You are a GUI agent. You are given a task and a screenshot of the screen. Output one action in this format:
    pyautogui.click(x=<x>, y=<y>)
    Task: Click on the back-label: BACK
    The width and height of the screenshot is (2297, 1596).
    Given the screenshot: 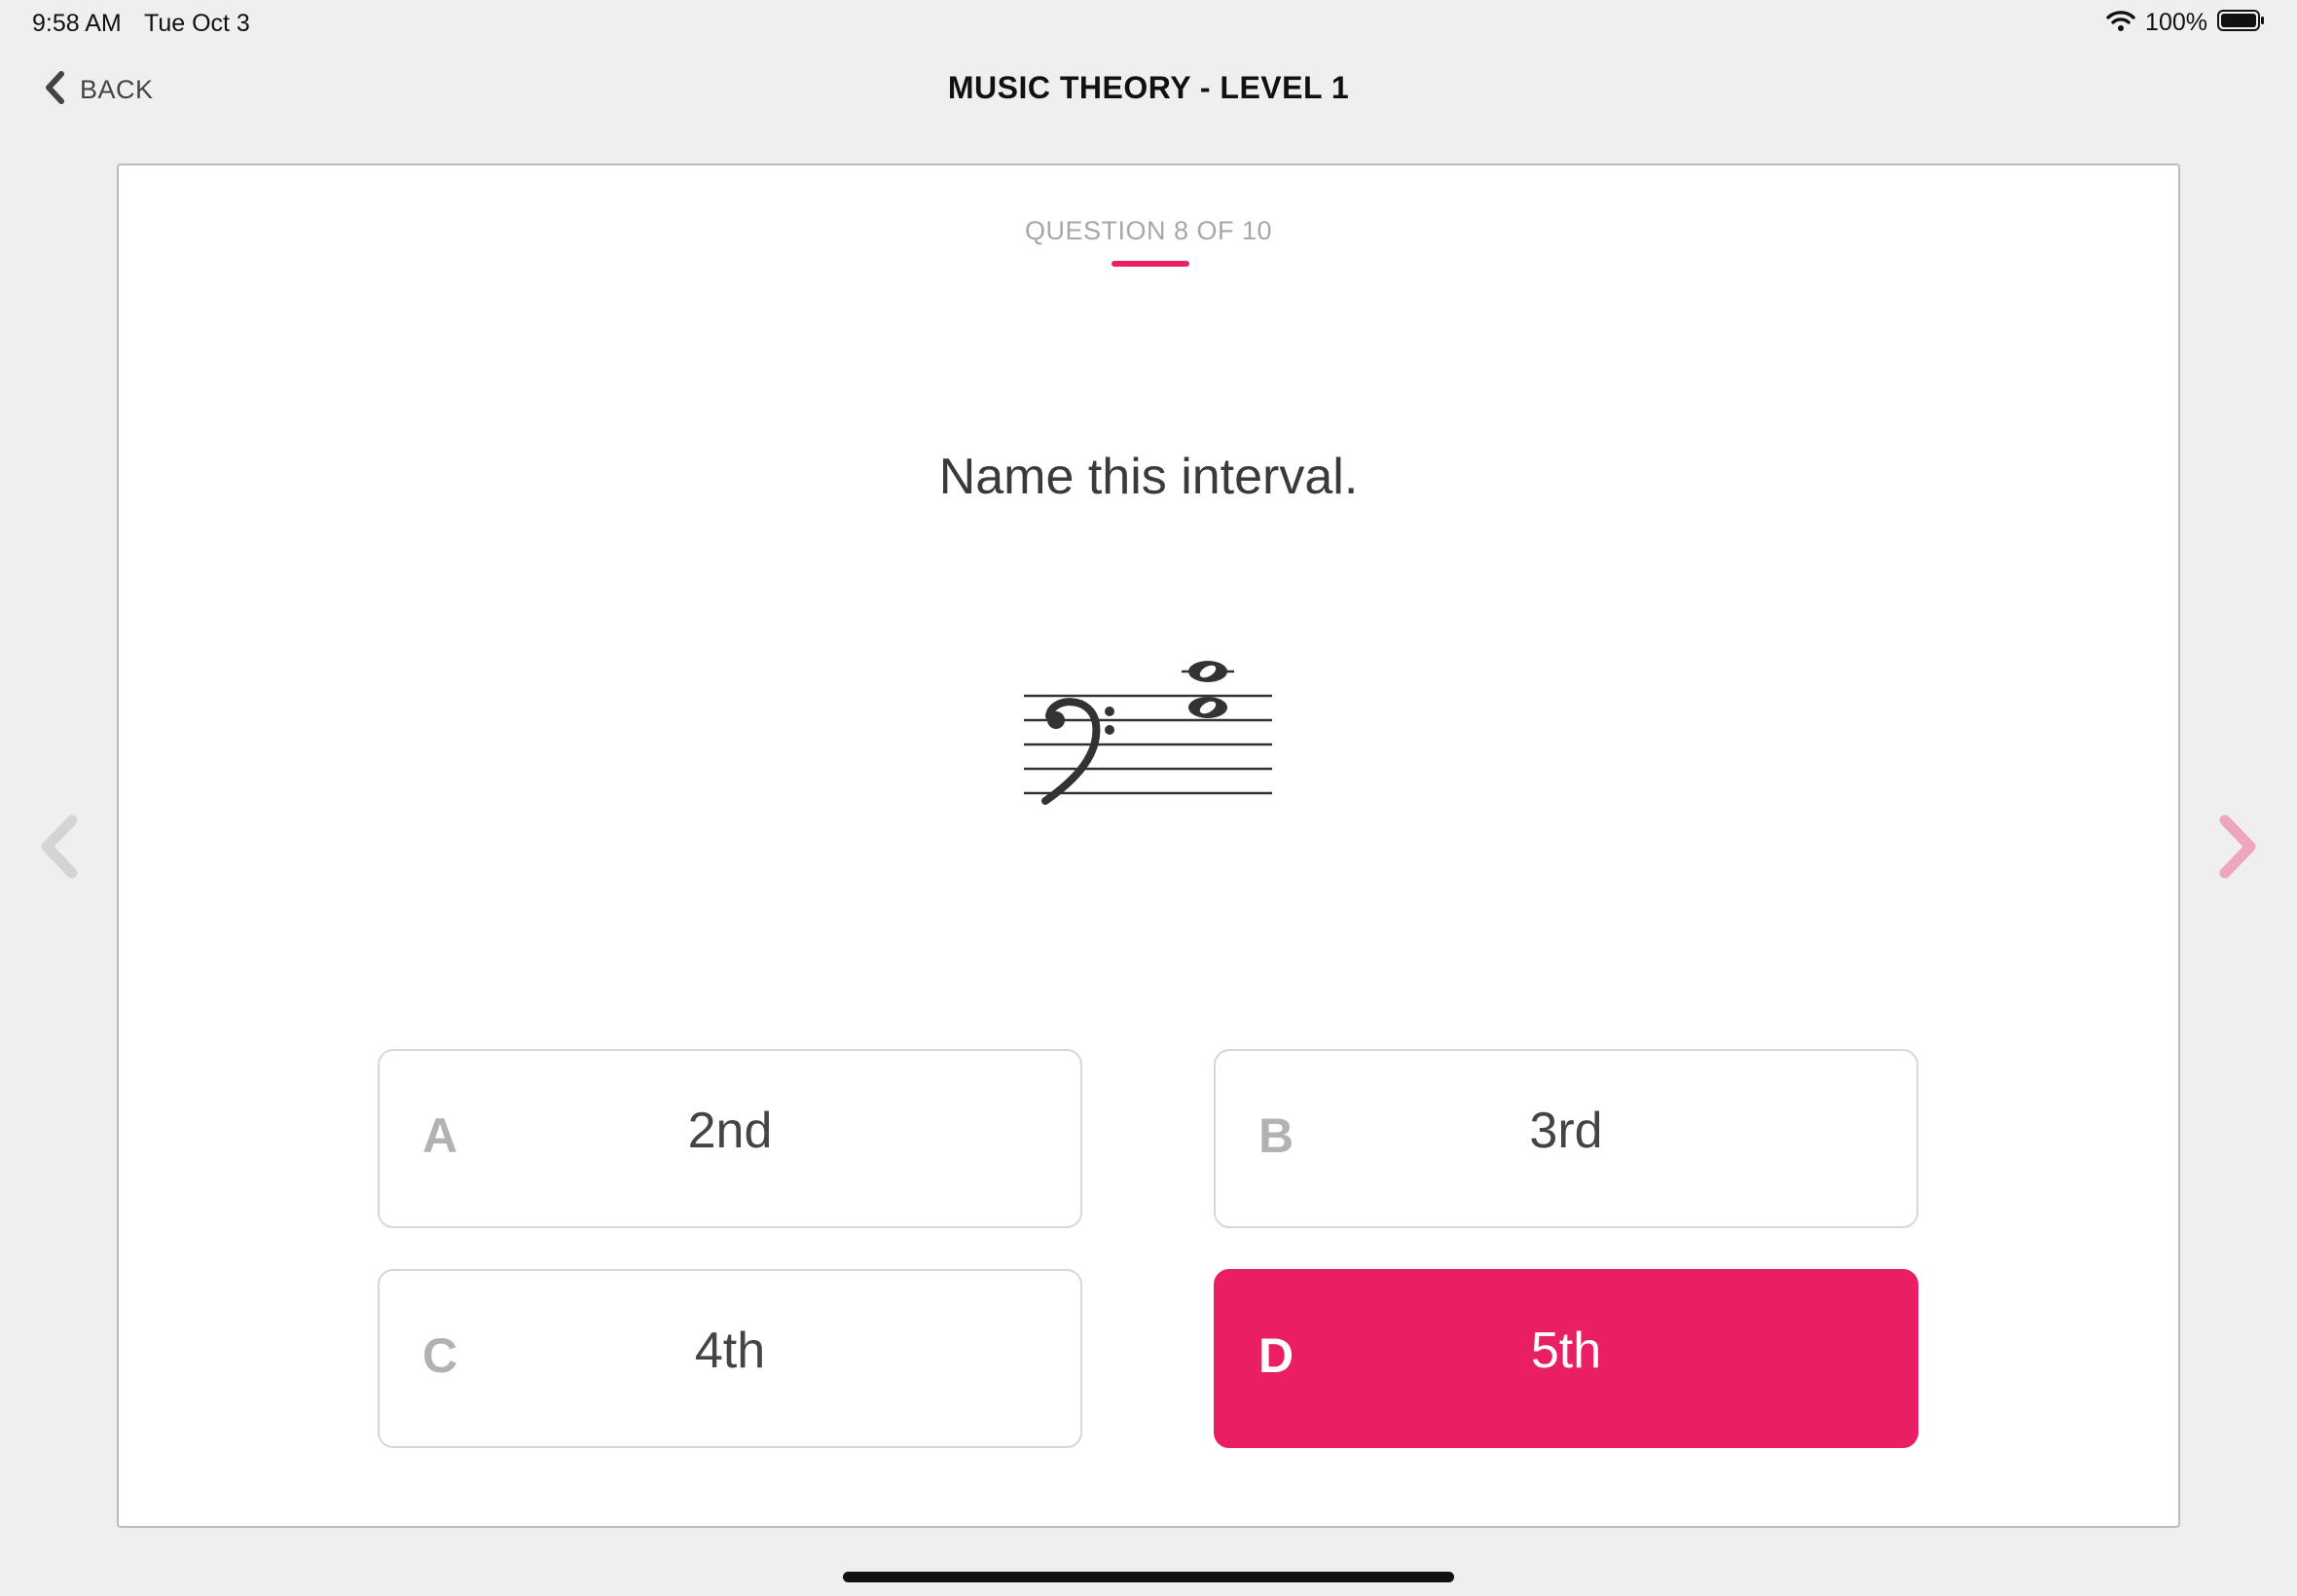 What is the action you would take?
    pyautogui.click(x=117, y=89)
    